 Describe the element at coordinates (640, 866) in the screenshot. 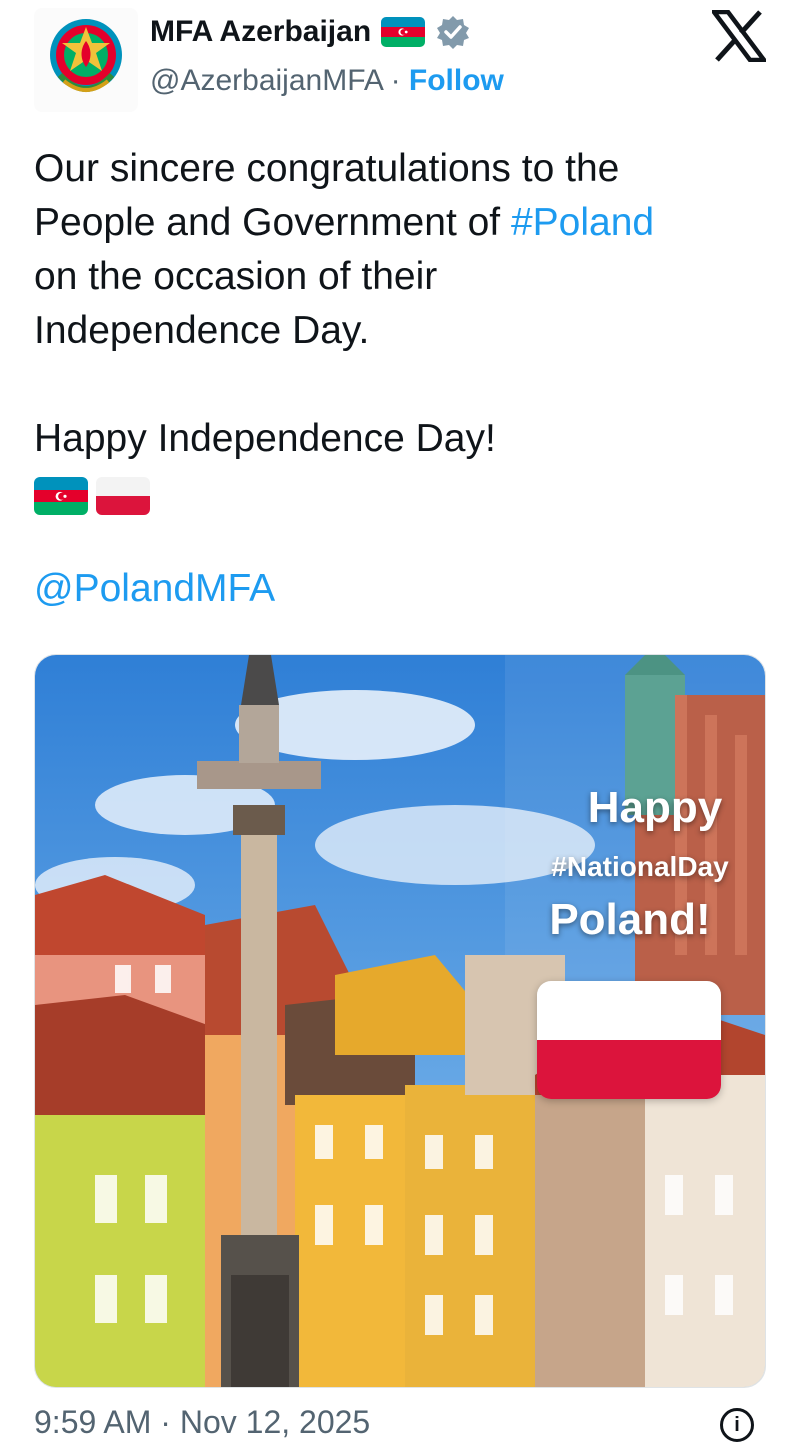

I see `overlay-hashtag: #NationalDay` at that location.